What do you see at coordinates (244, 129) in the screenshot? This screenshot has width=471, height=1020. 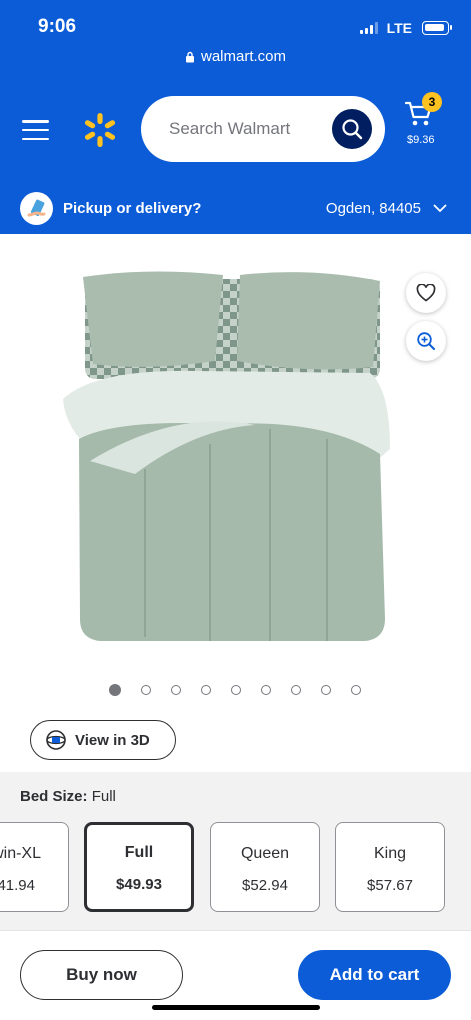 I see `search-input` at bounding box center [244, 129].